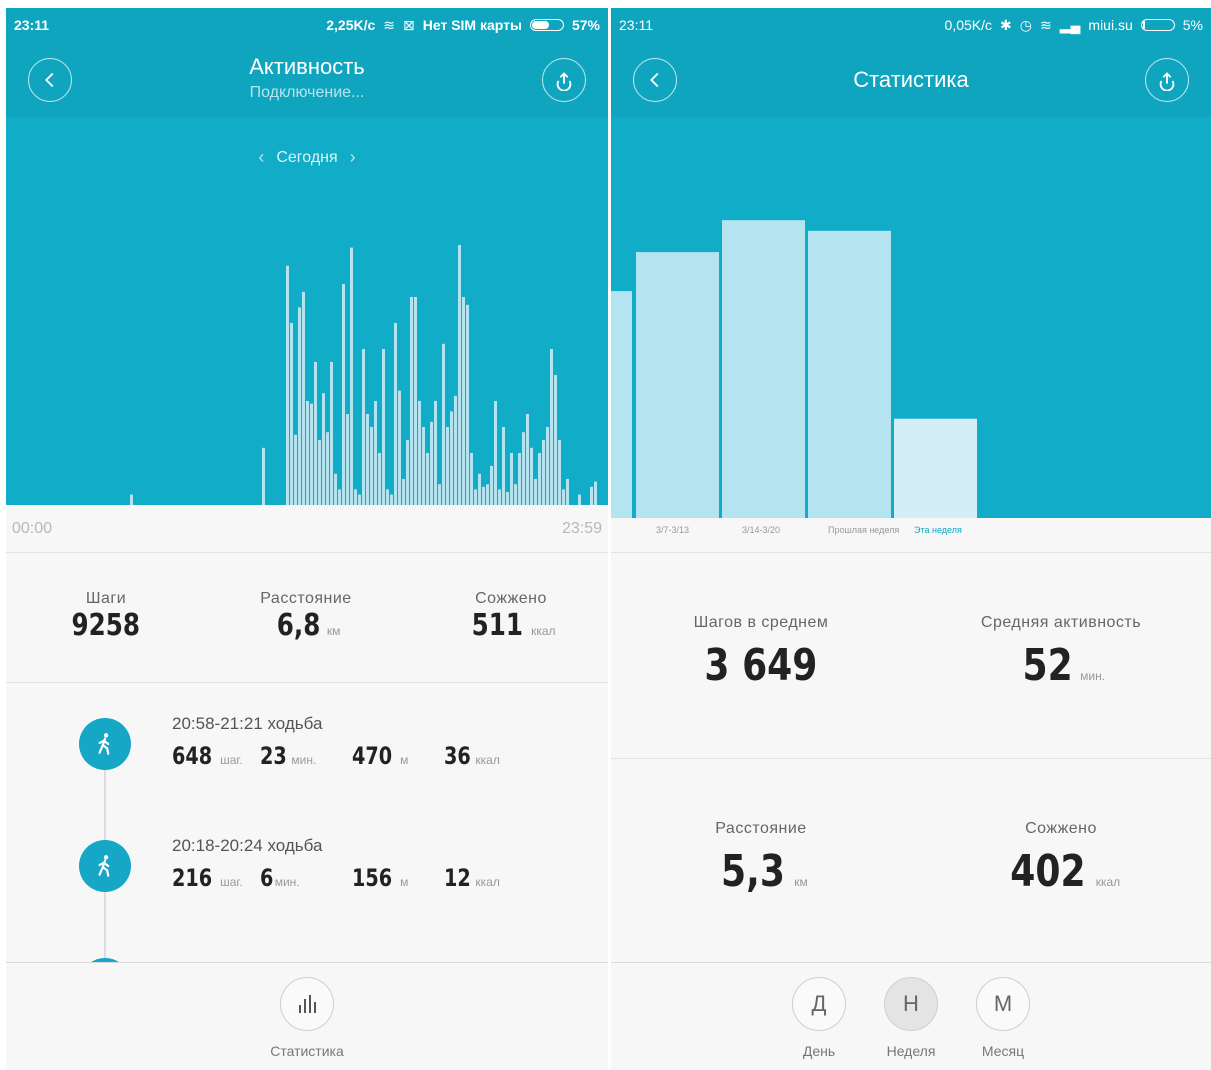 The image size is (1211, 1070). I want to click on battery-icon, so click(546, 25).